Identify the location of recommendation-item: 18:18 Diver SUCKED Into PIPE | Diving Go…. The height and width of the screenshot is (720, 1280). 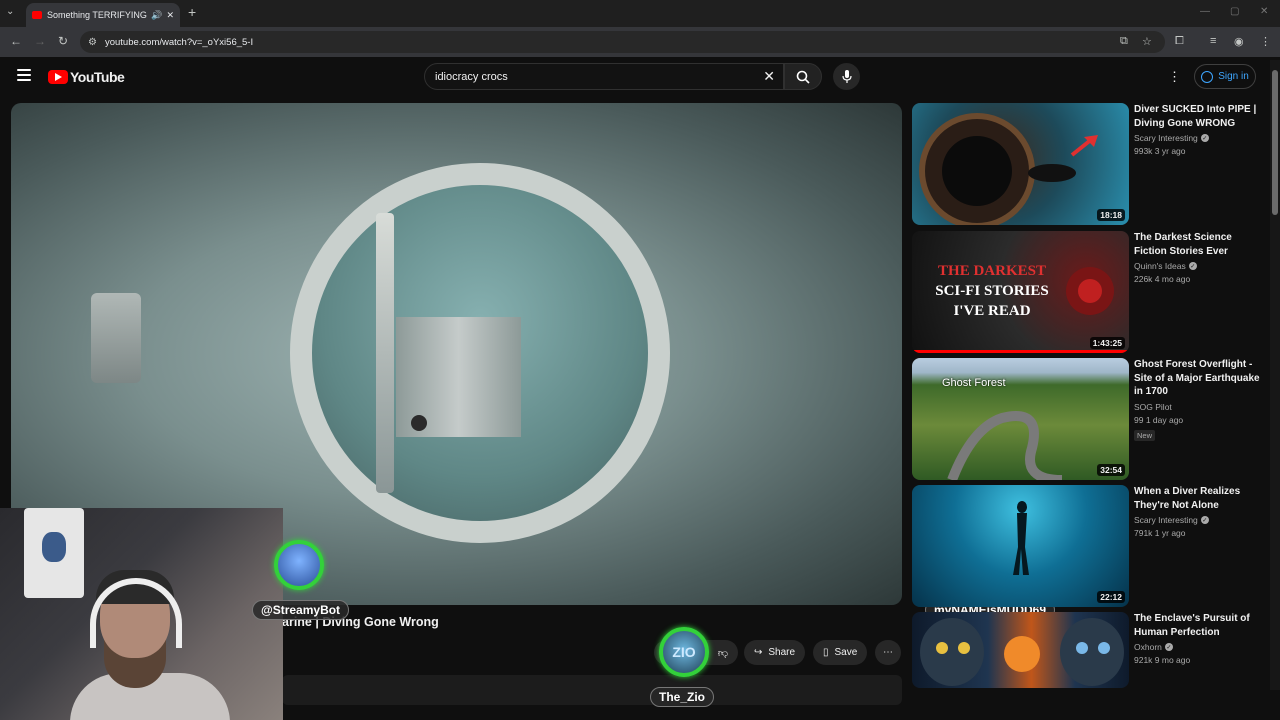
(1092, 164).